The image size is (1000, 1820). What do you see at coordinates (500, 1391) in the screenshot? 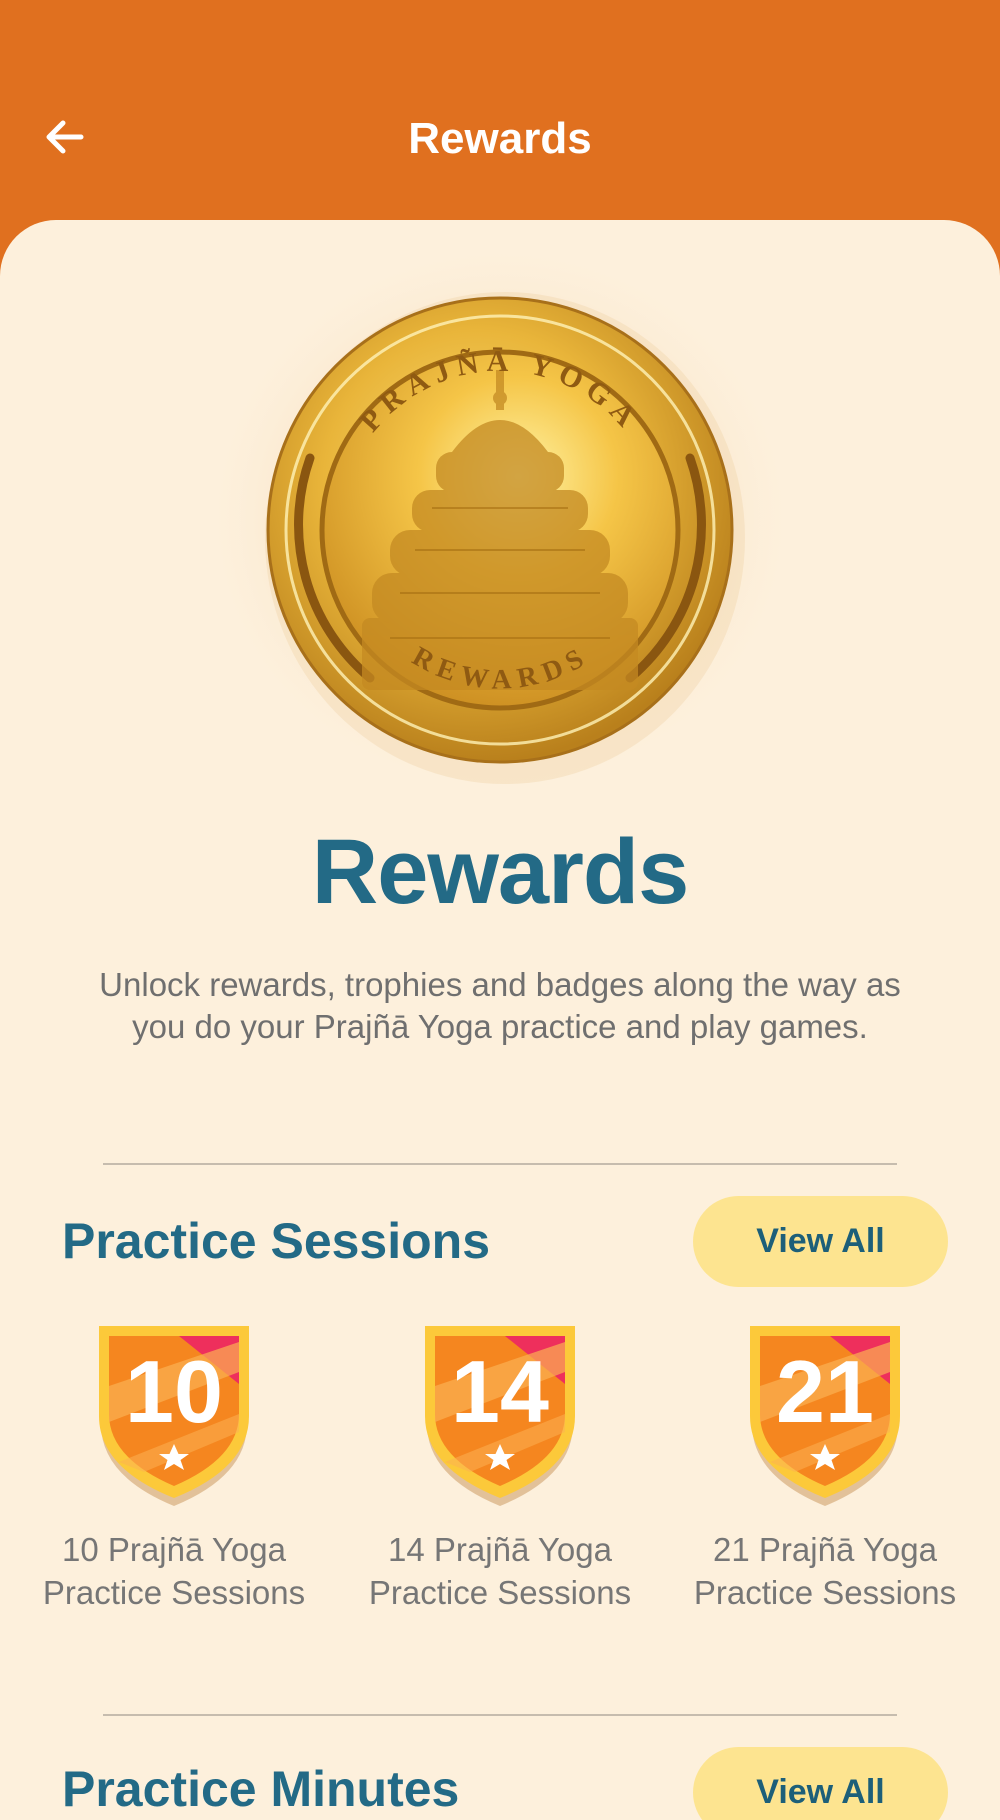
I see `badge-number: 14` at bounding box center [500, 1391].